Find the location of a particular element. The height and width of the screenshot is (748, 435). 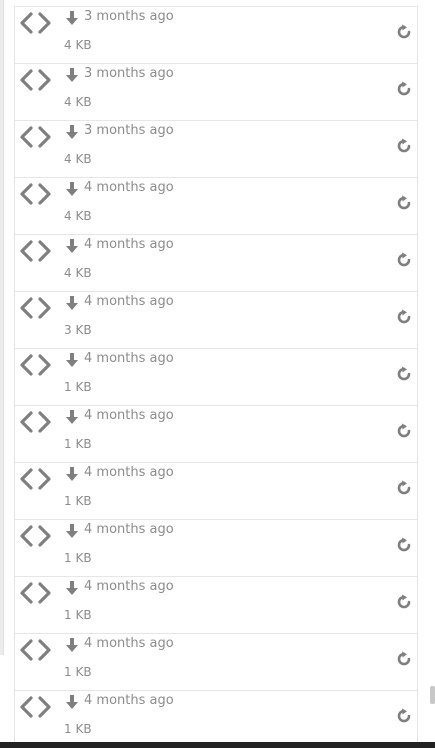

revision-size: 3 KB is located at coordinates (78, 330).